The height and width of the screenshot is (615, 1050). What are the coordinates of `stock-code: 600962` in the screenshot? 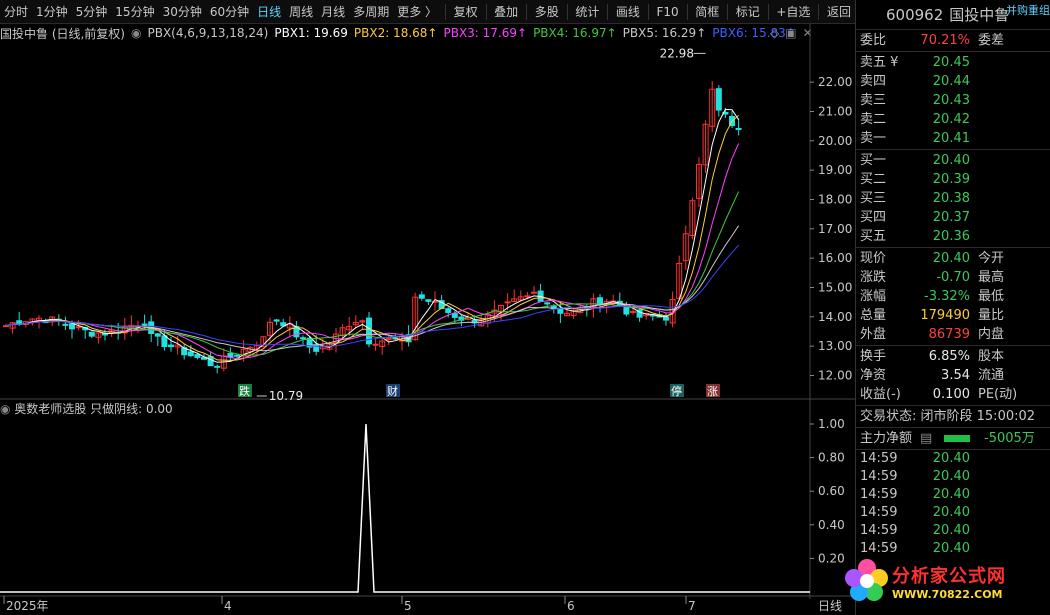 It's located at (915, 14).